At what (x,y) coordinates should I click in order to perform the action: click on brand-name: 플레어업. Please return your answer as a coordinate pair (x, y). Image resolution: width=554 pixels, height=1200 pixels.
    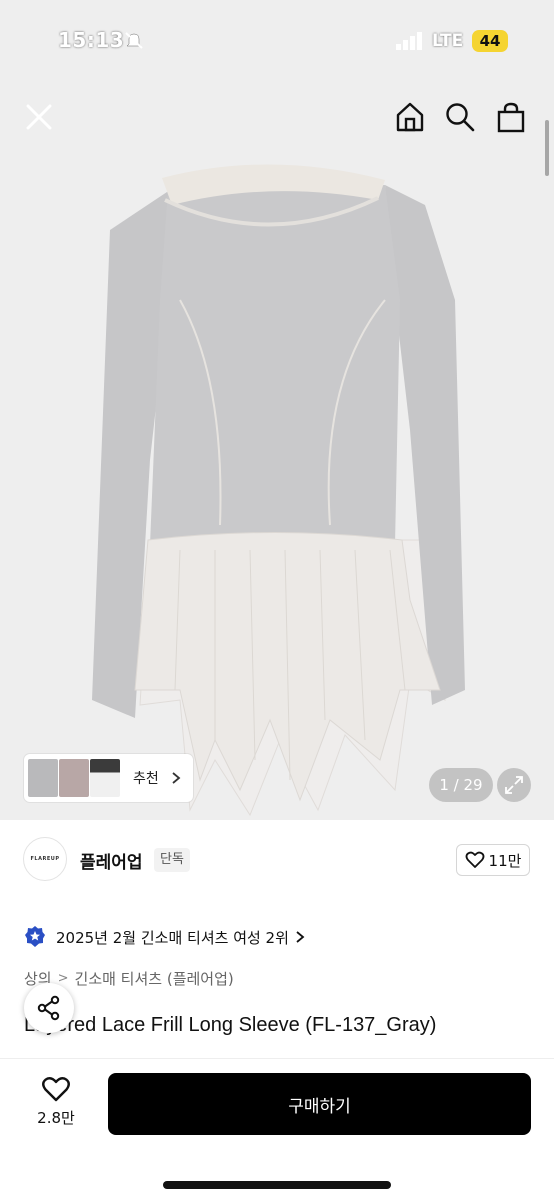
    Looking at the image, I should click on (111, 860).